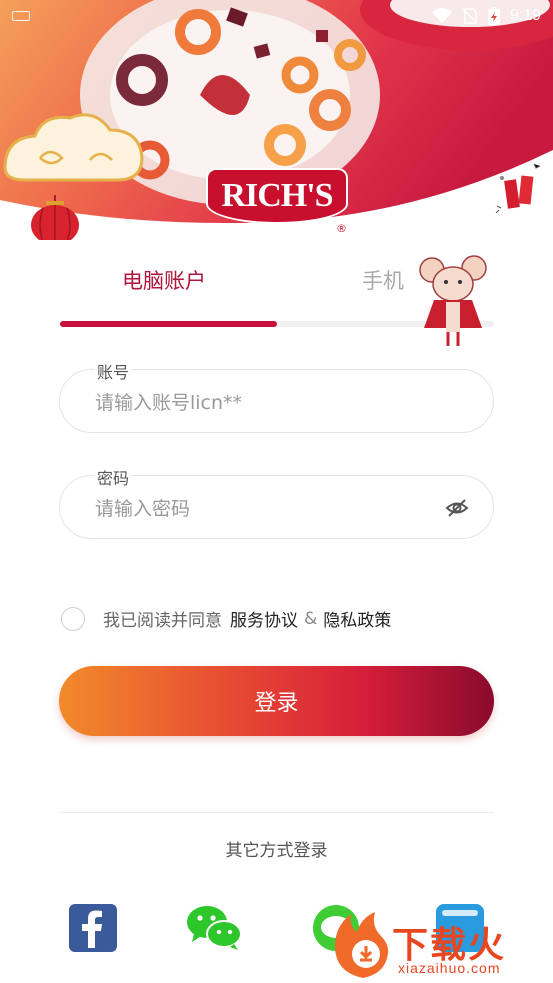 Image resolution: width=553 pixels, height=983 pixels. What do you see at coordinates (357, 618) in the screenshot?
I see `privacy-policy-link: 隐私政策` at bounding box center [357, 618].